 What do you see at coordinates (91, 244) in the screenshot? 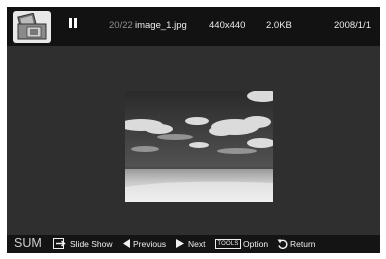
I see `slideshow-button: Slide Show` at bounding box center [91, 244].